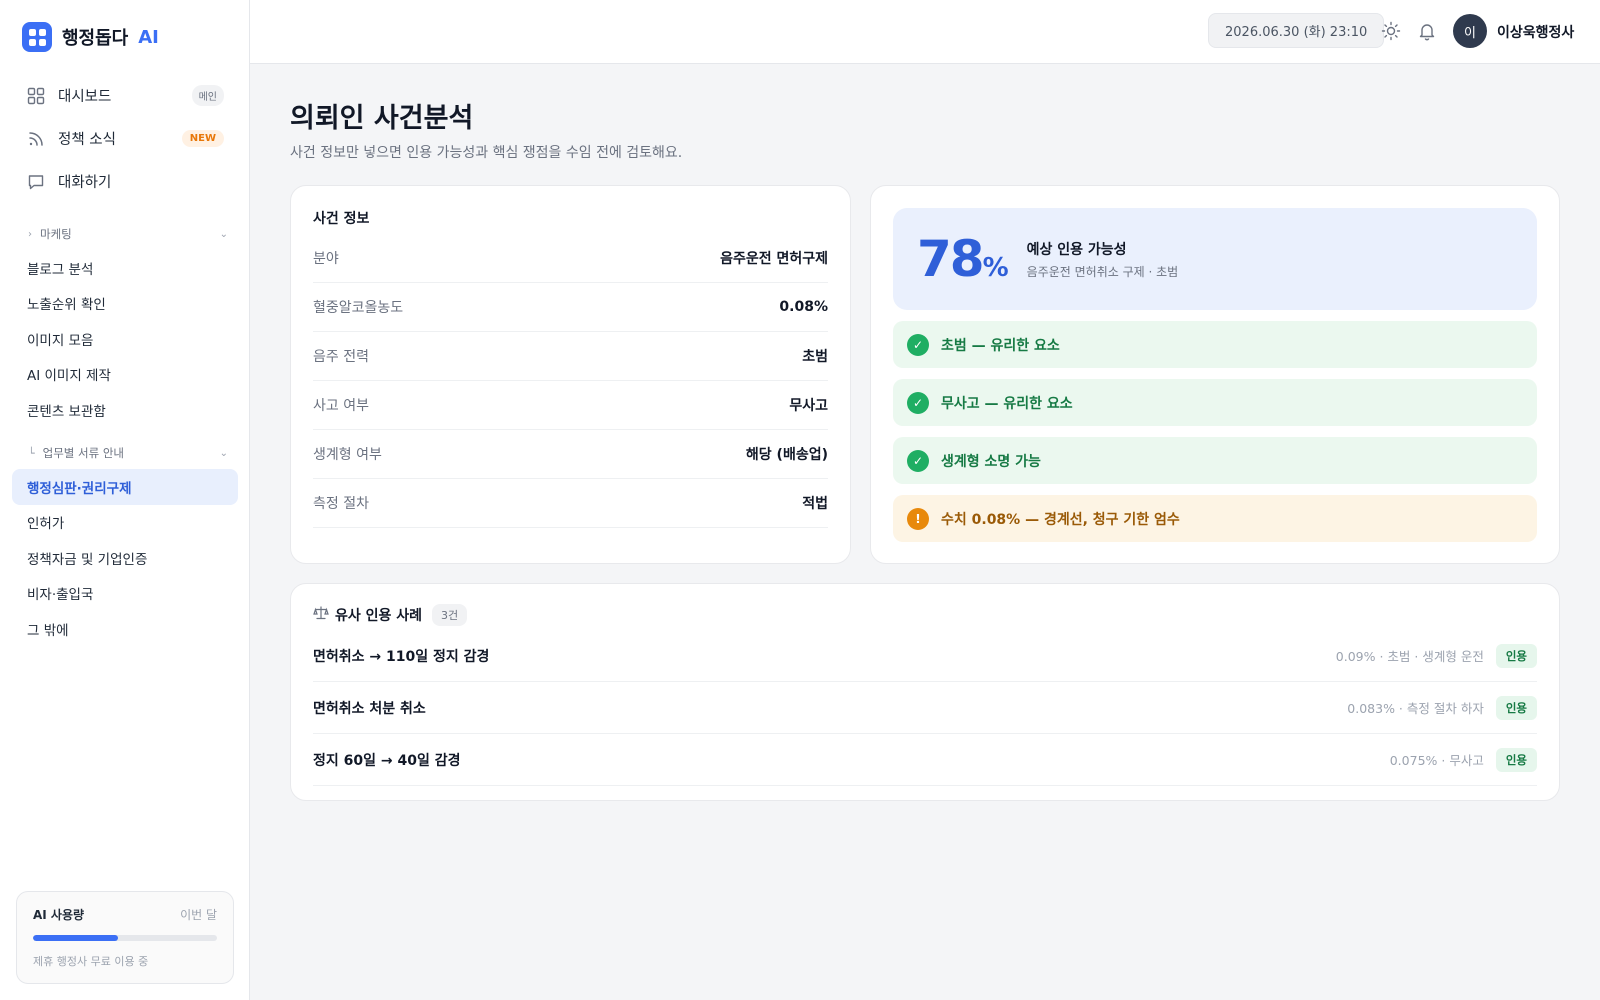 The image size is (1600, 1000). Describe the element at coordinates (56, 234) in the screenshot. I see `section-label: 마케팅` at that location.